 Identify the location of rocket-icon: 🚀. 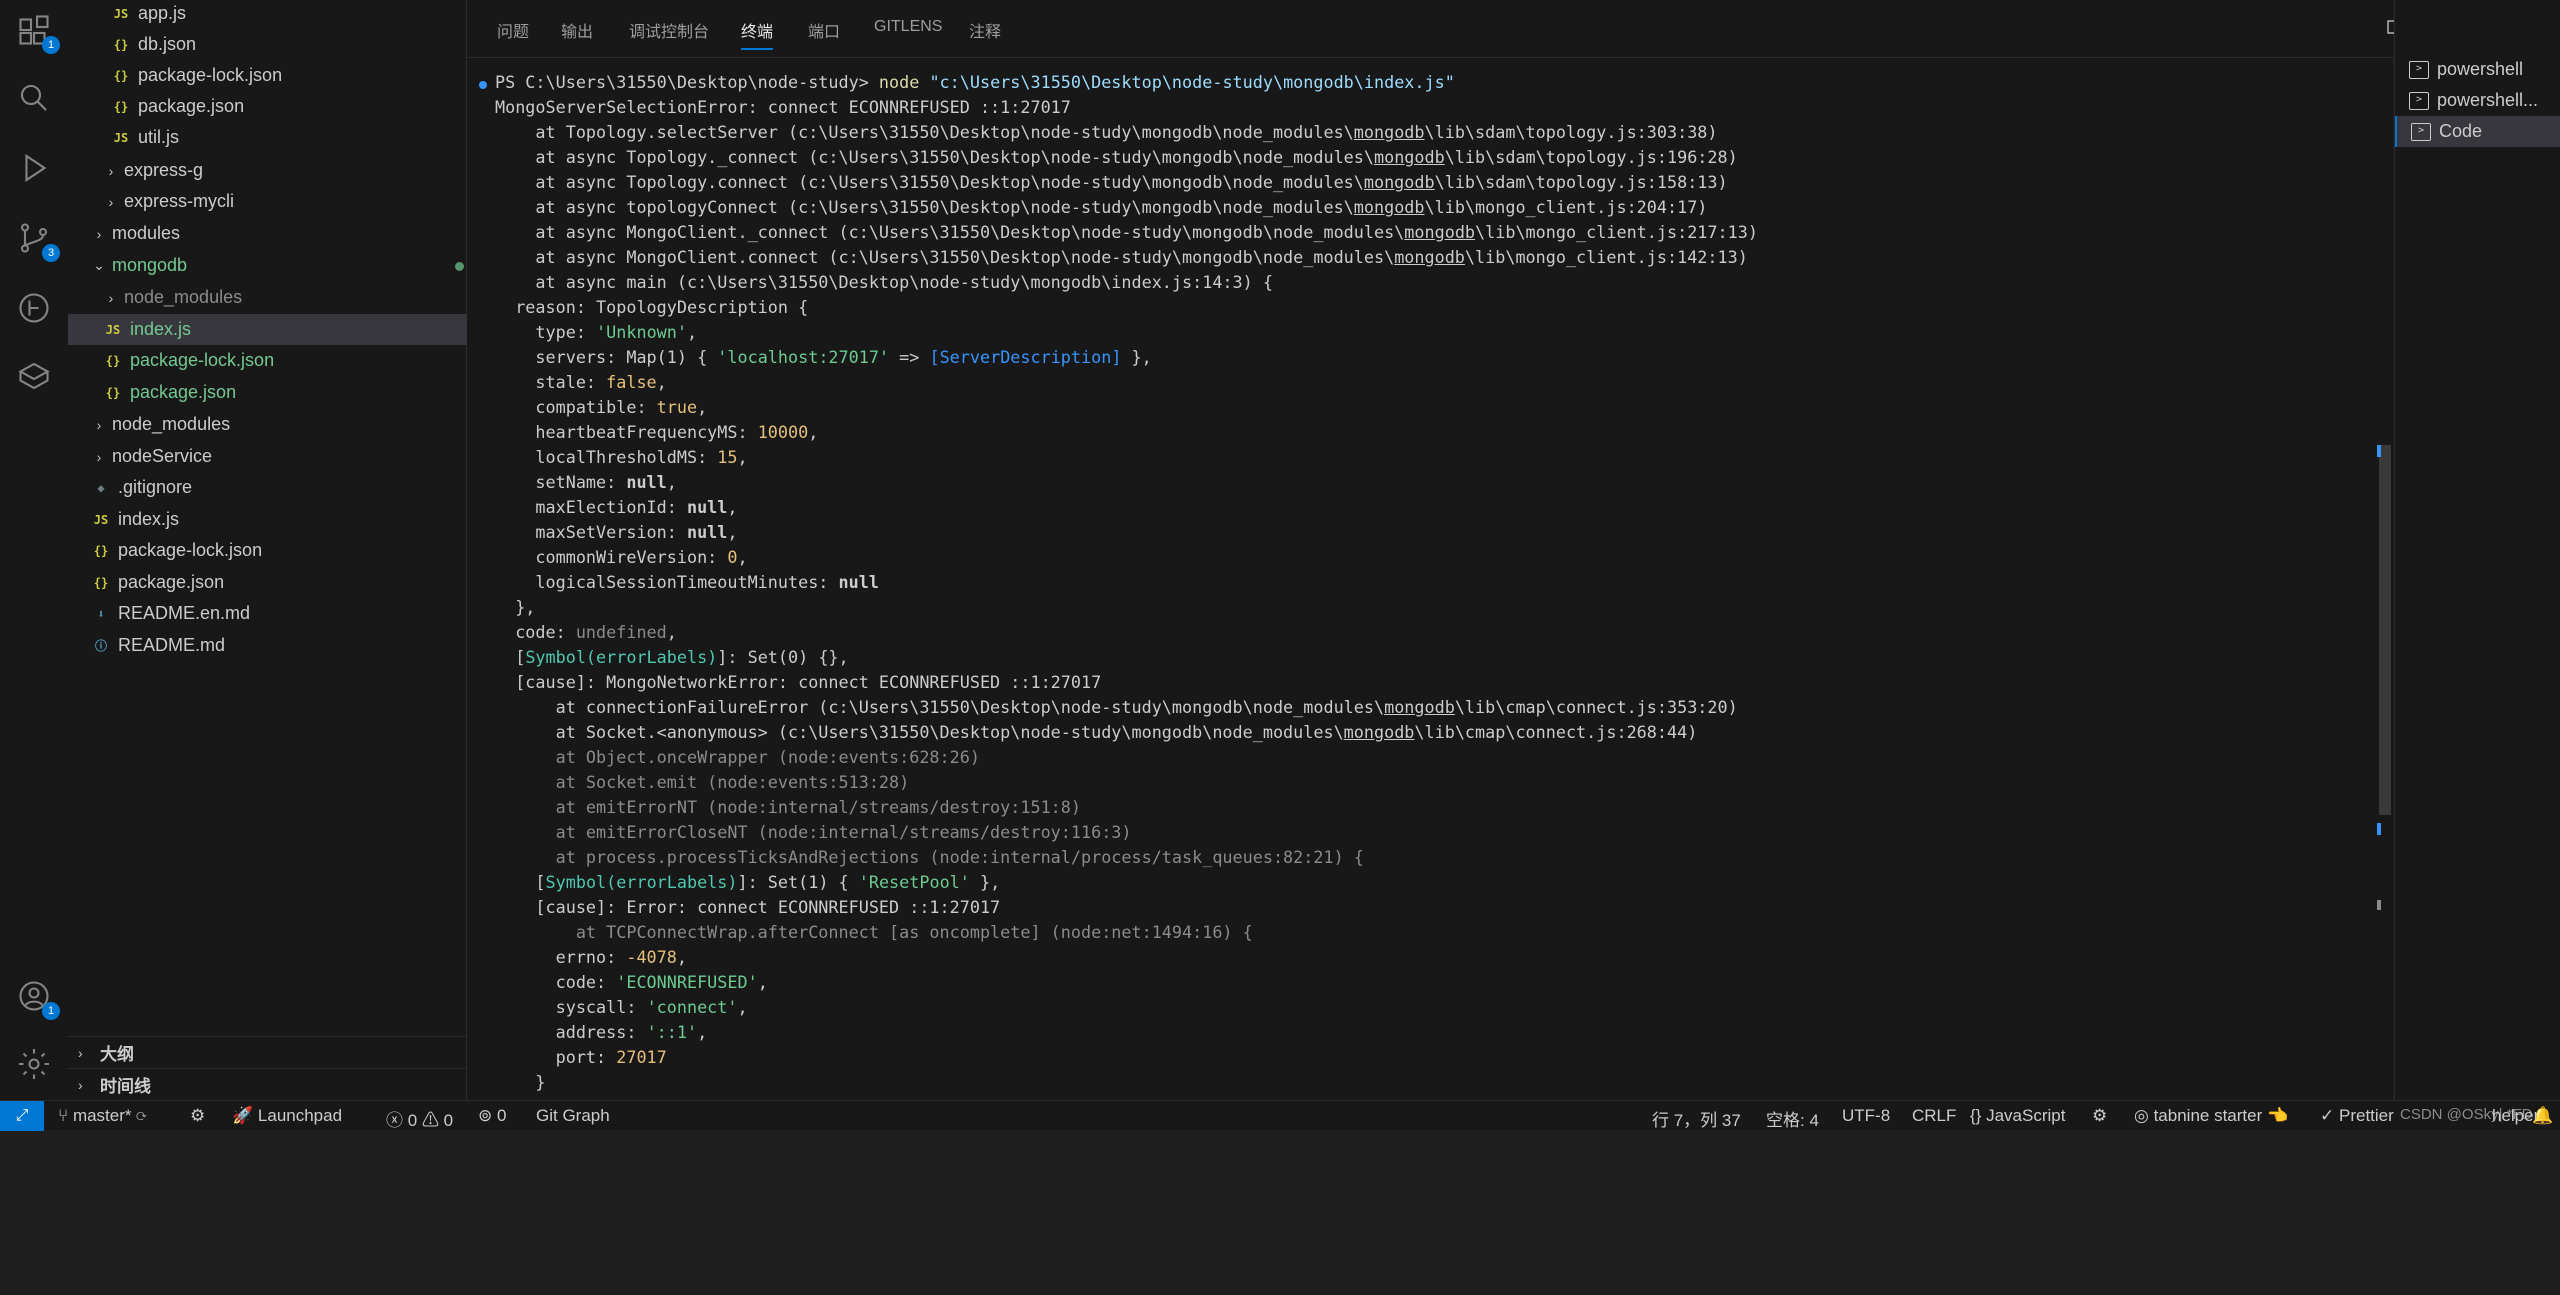
(243, 1115).